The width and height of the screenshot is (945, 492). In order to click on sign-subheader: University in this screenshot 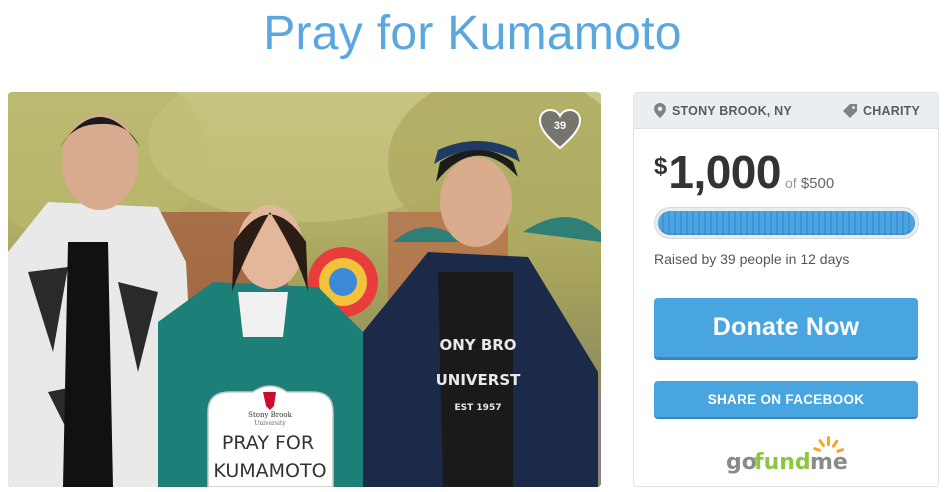, I will do `click(270, 423)`.